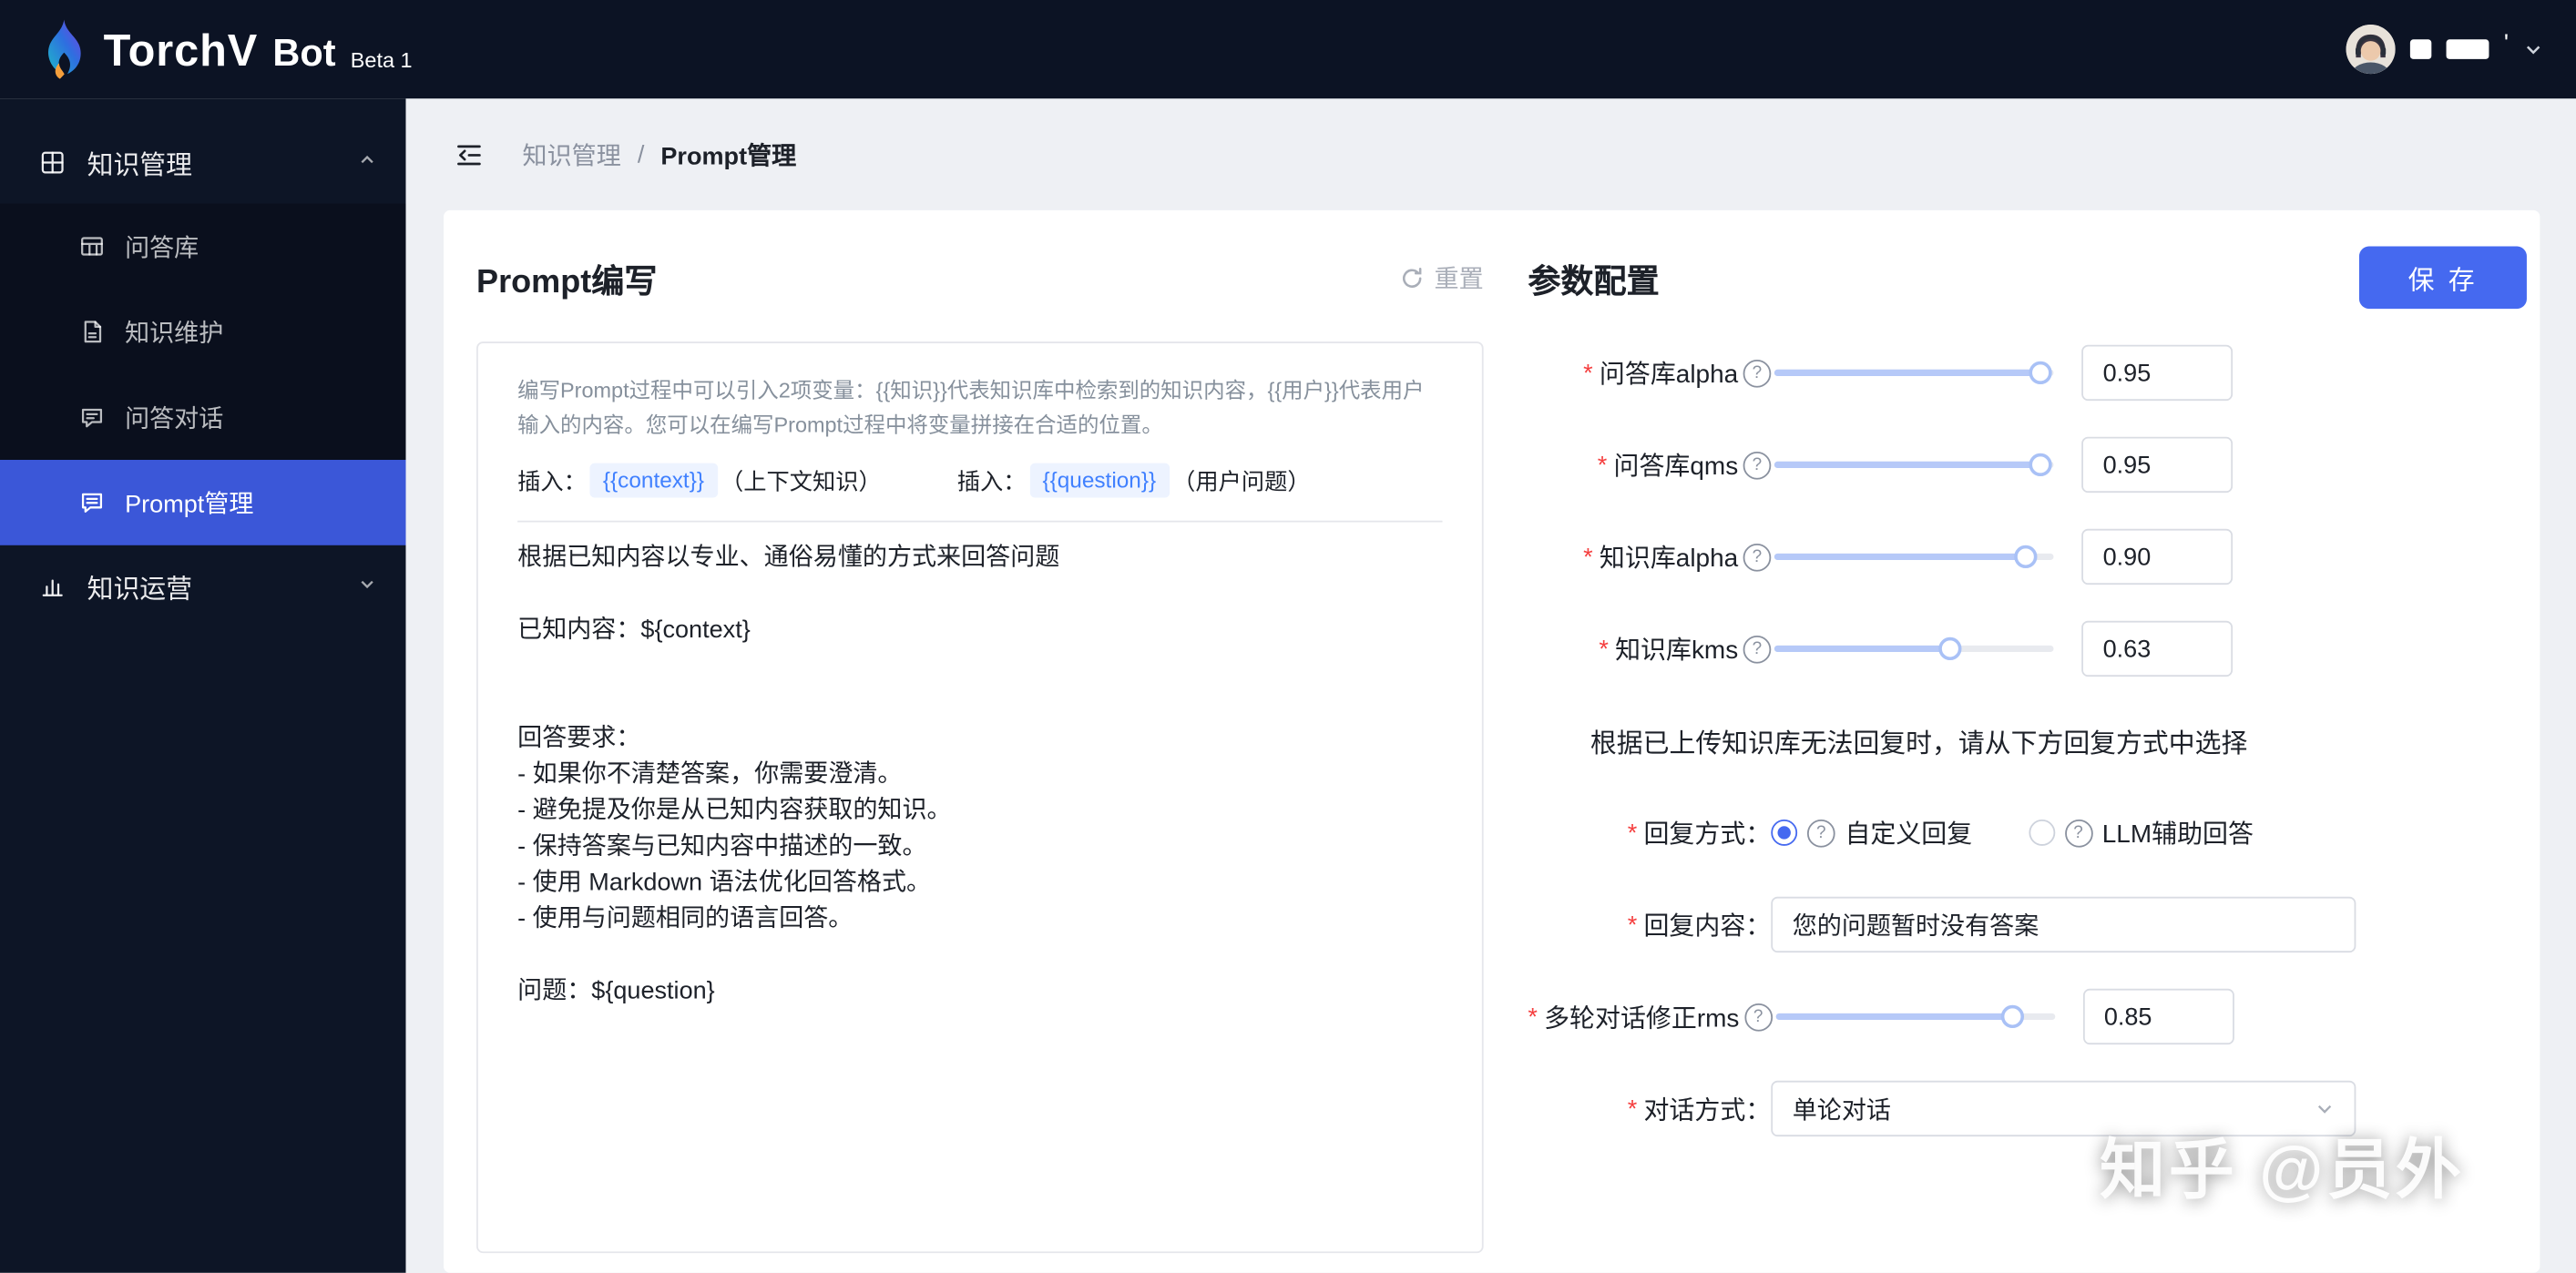  Describe the element at coordinates (470, 154) in the screenshot. I see `menu-fold-icon` at that location.